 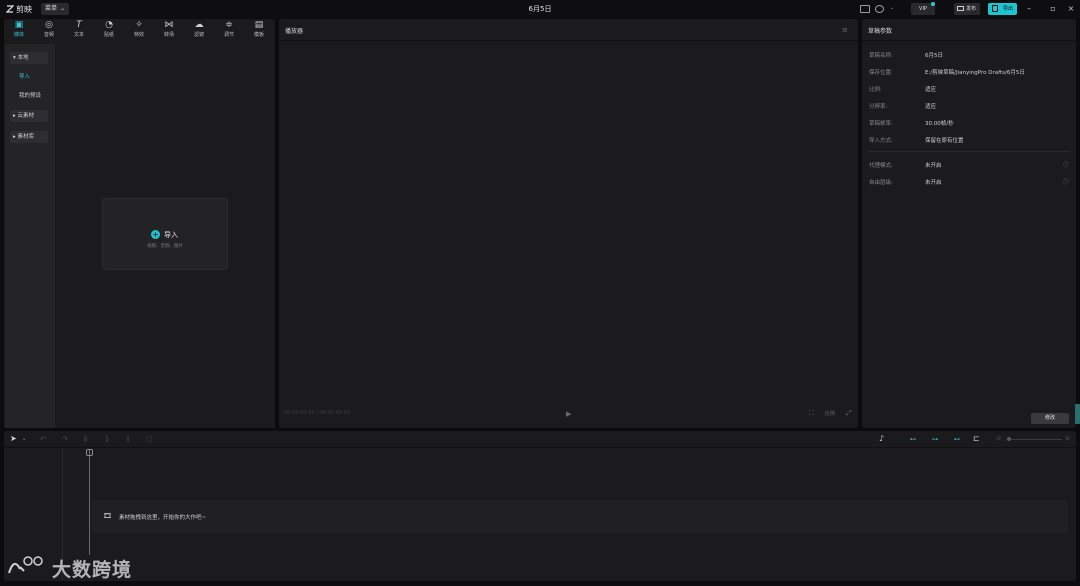 I want to click on zoom-slider, so click(x=1034, y=439).